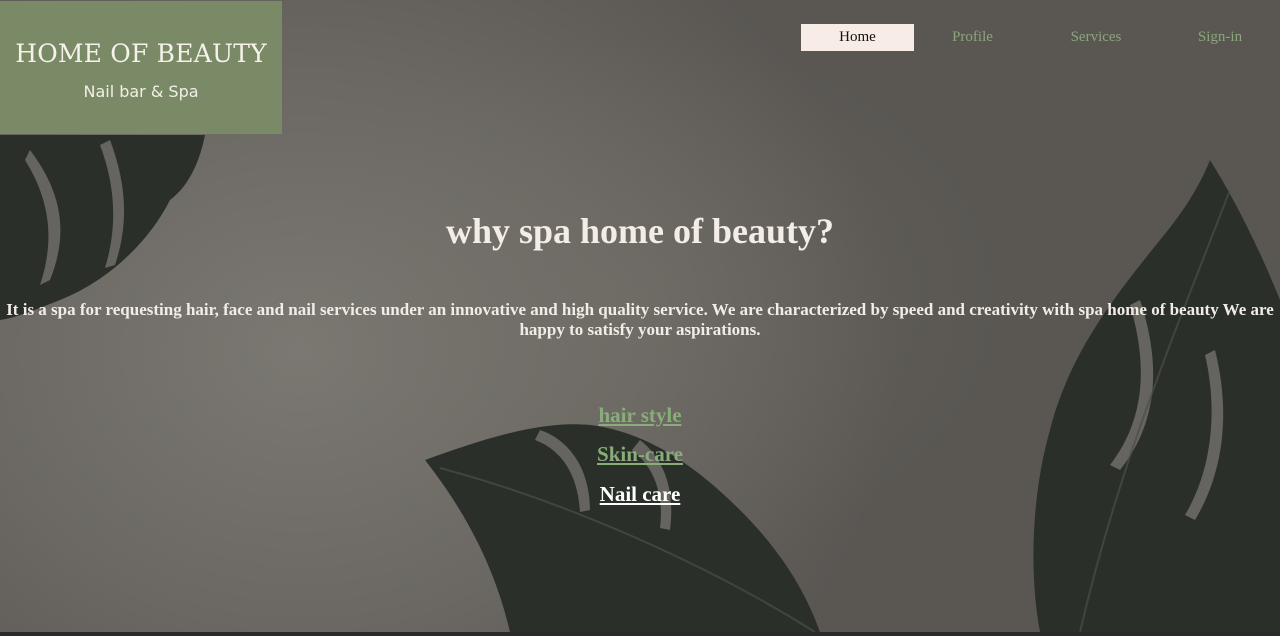  What do you see at coordinates (141, 91) in the screenshot?
I see `brand-subtitle: Nail bar & Spa` at bounding box center [141, 91].